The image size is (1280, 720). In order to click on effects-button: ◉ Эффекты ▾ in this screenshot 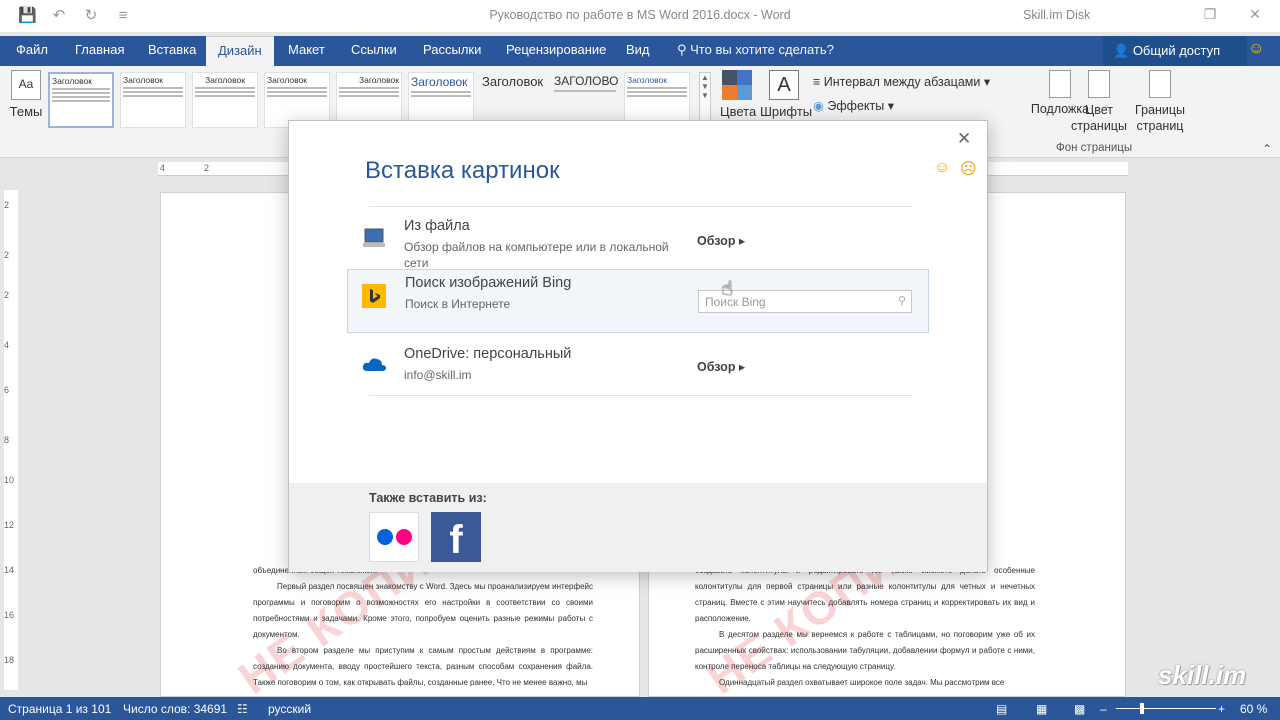, I will do `click(901, 106)`.